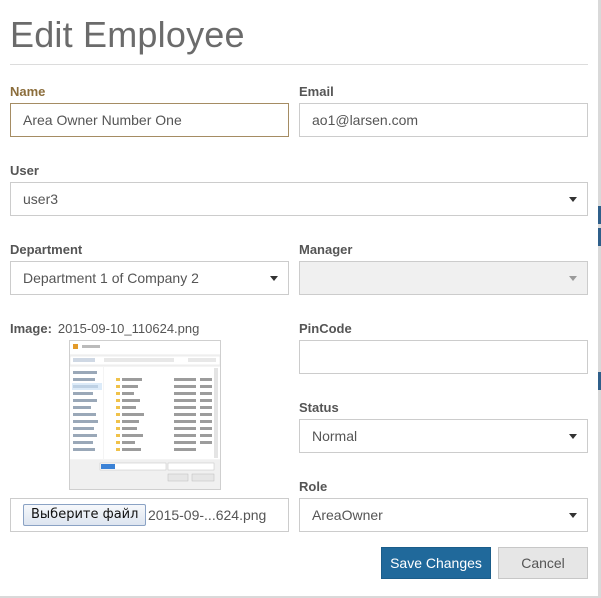 The image size is (601, 598). I want to click on user-label: User, so click(24, 170).